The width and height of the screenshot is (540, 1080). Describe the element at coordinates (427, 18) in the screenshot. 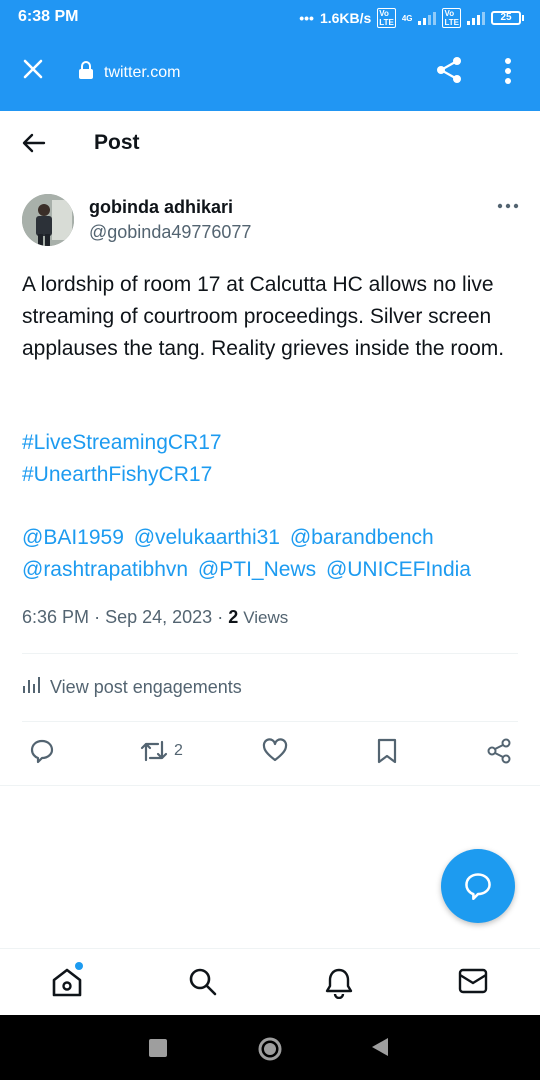

I see `signal-icon` at that location.